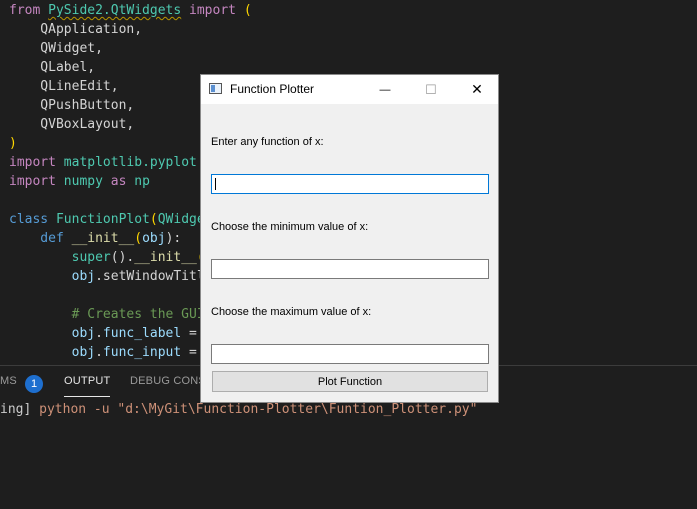  What do you see at coordinates (150, 276) in the screenshot?
I see `code-token: .setWindowTitl` at bounding box center [150, 276].